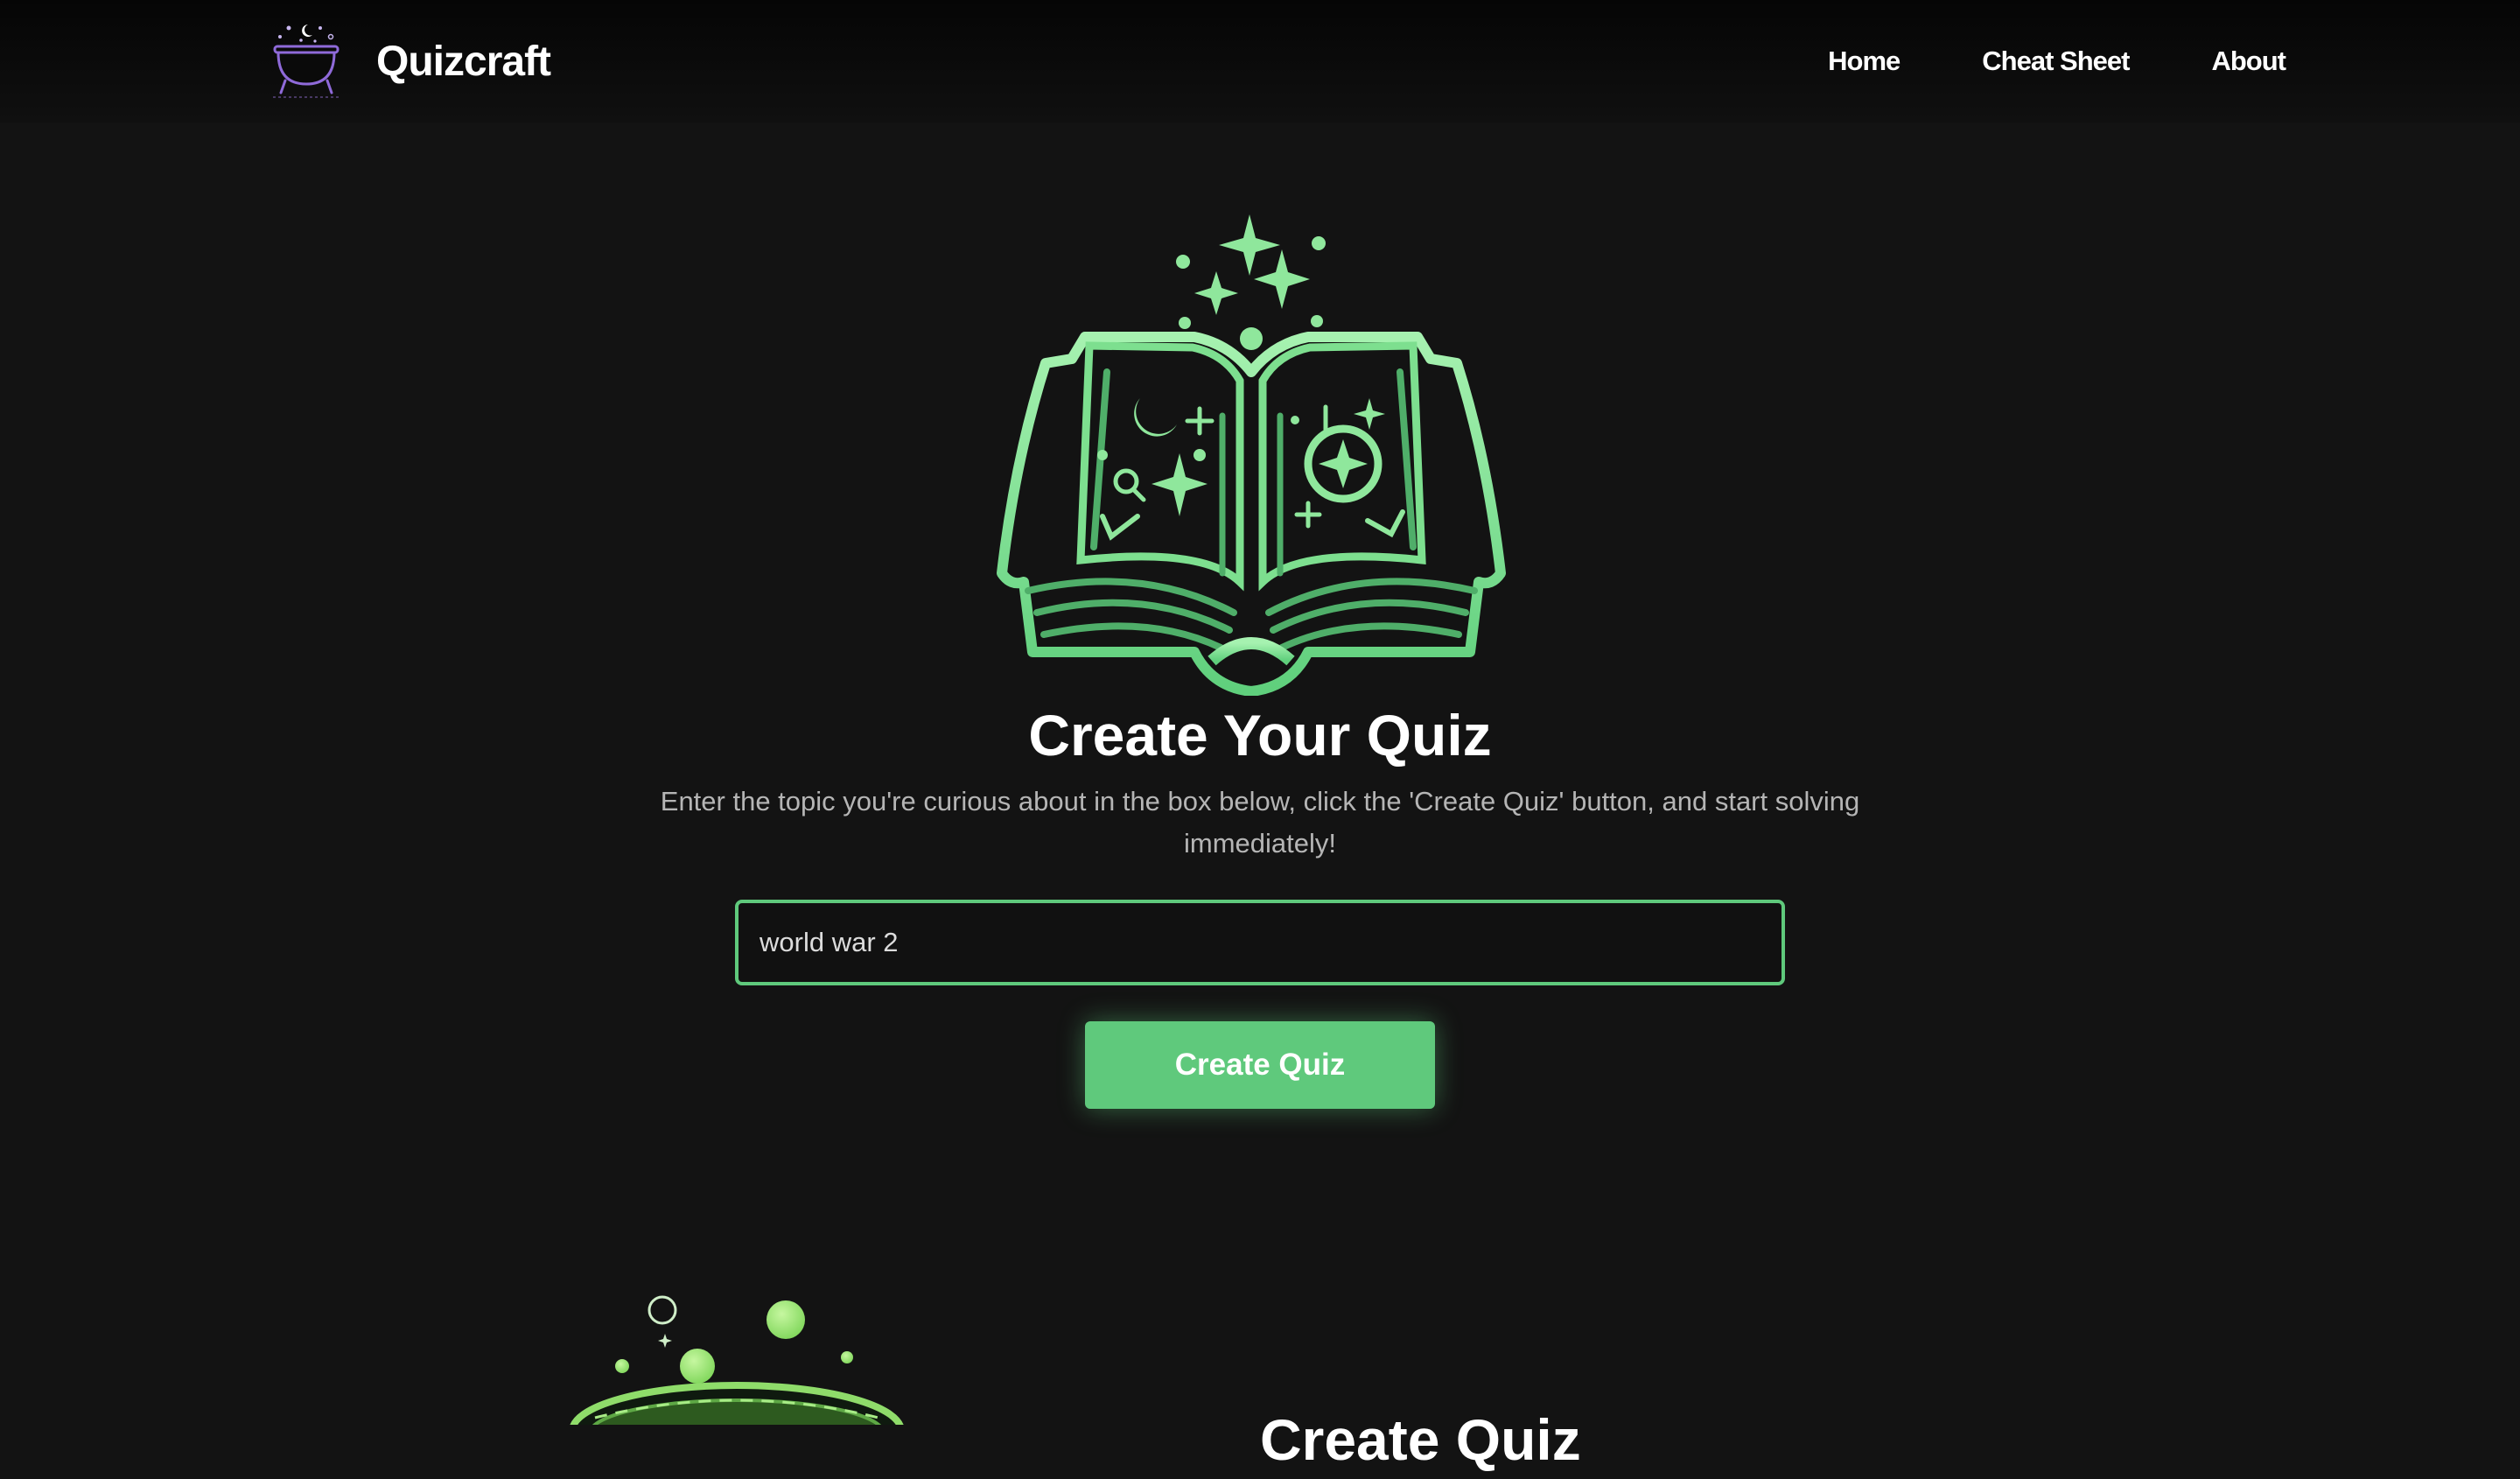 The height and width of the screenshot is (1479, 2520). Describe the element at coordinates (2248, 62) in the screenshot. I see `nav-about: About` at that location.